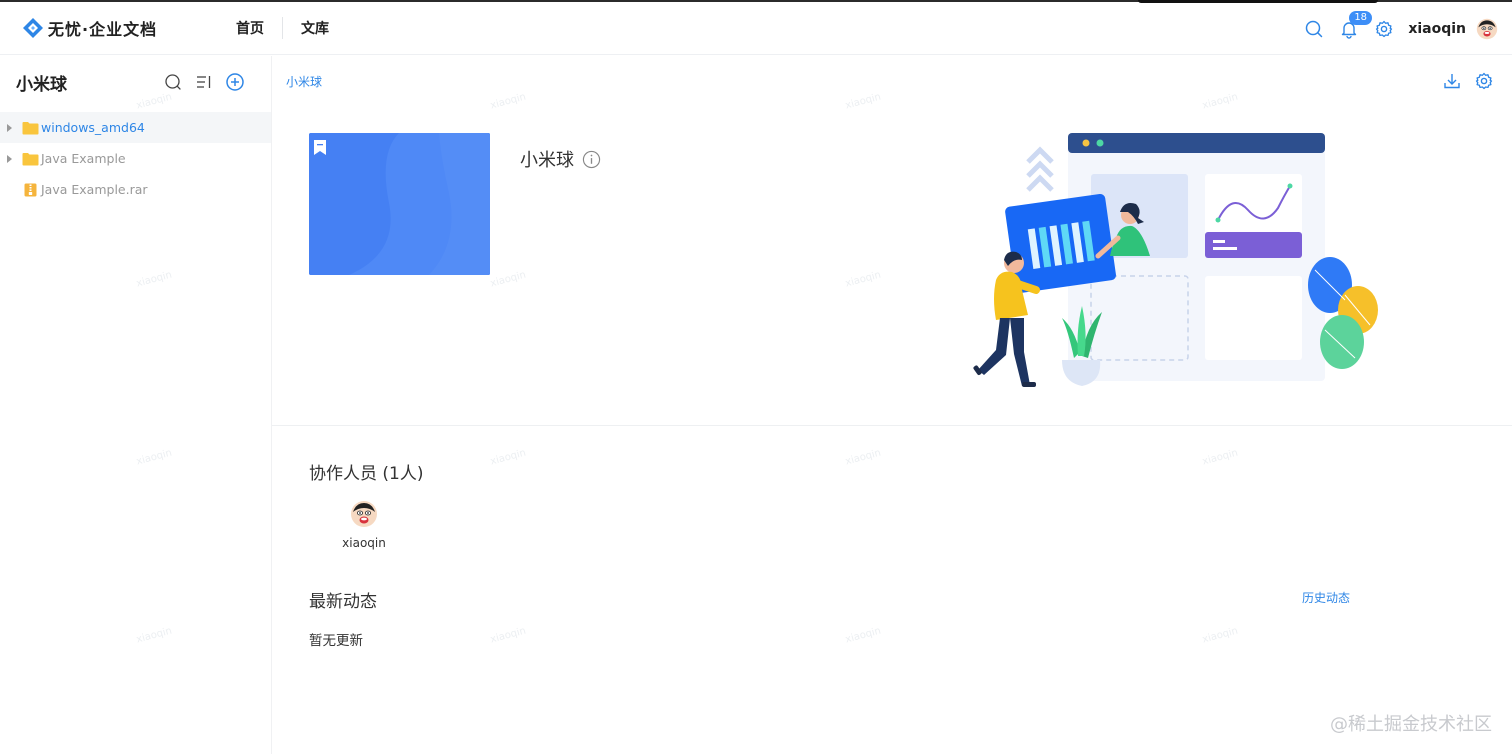 The width and height of the screenshot is (1512, 754). I want to click on document-cover, so click(399, 204).